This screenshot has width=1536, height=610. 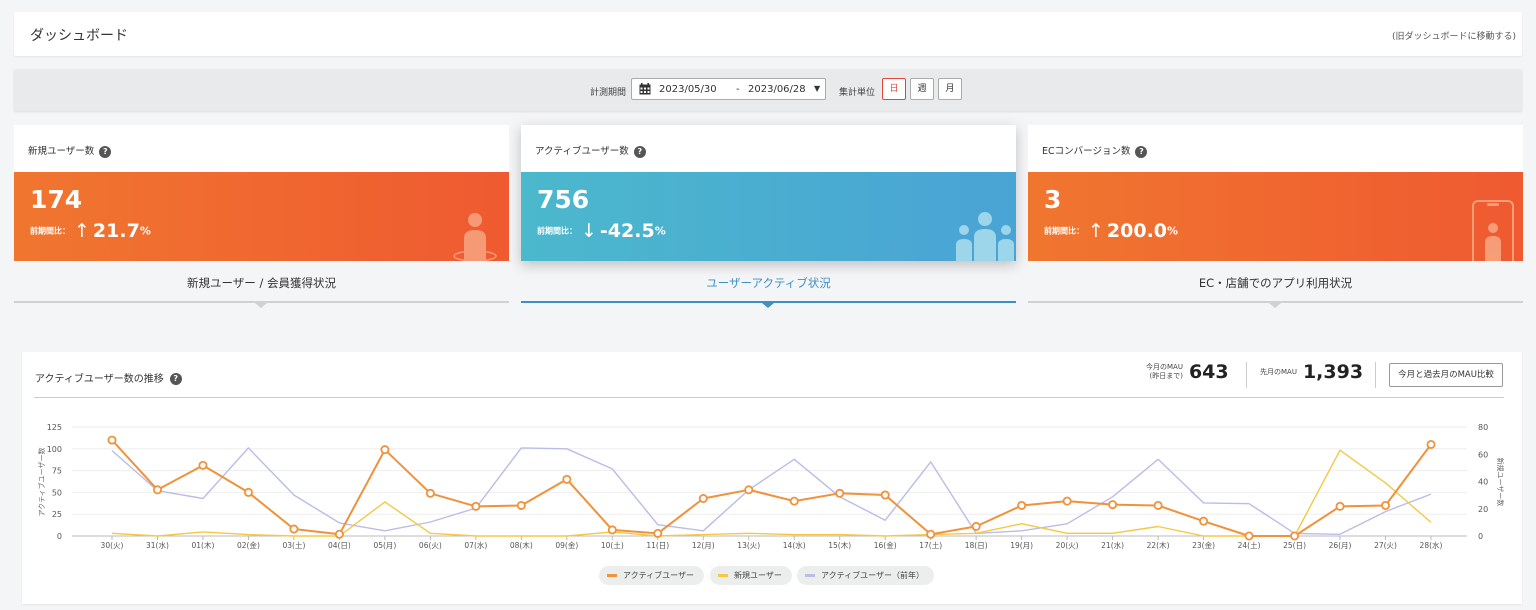 What do you see at coordinates (70, 150) in the screenshot?
I see `card-title: 新規ユーザー数?` at bounding box center [70, 150].